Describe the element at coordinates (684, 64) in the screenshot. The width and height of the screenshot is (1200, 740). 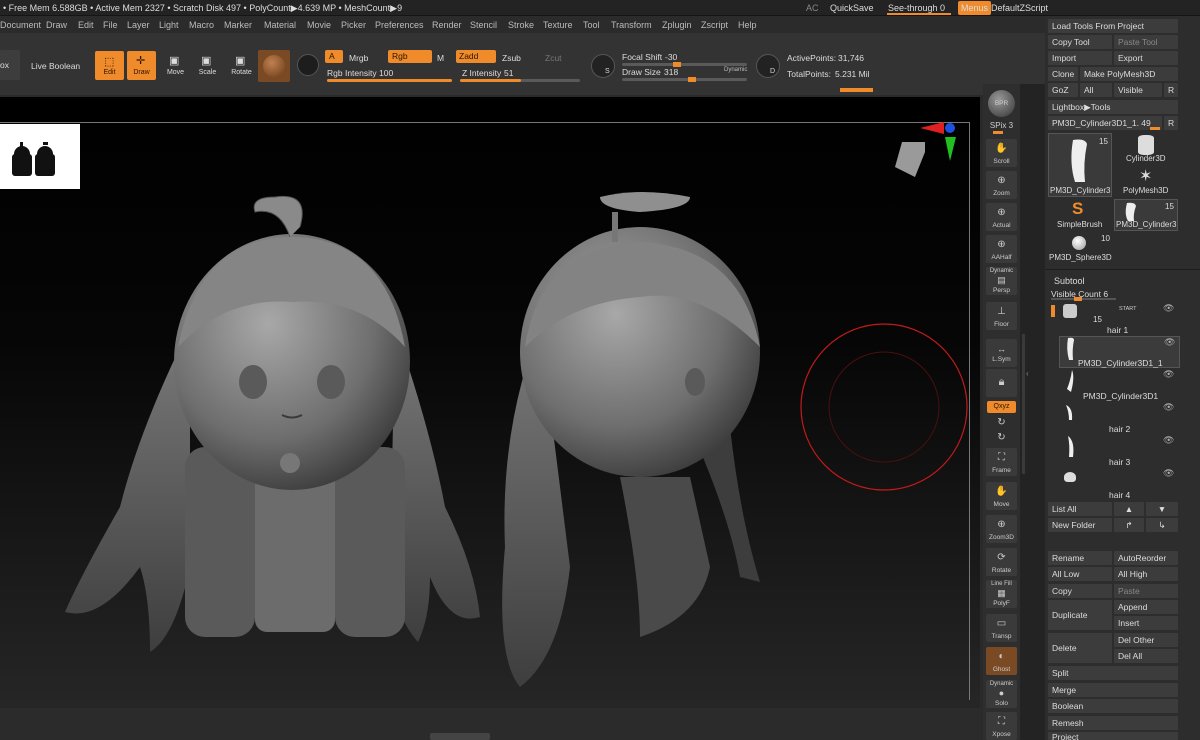
I see `focal-shift-slider` at that location.